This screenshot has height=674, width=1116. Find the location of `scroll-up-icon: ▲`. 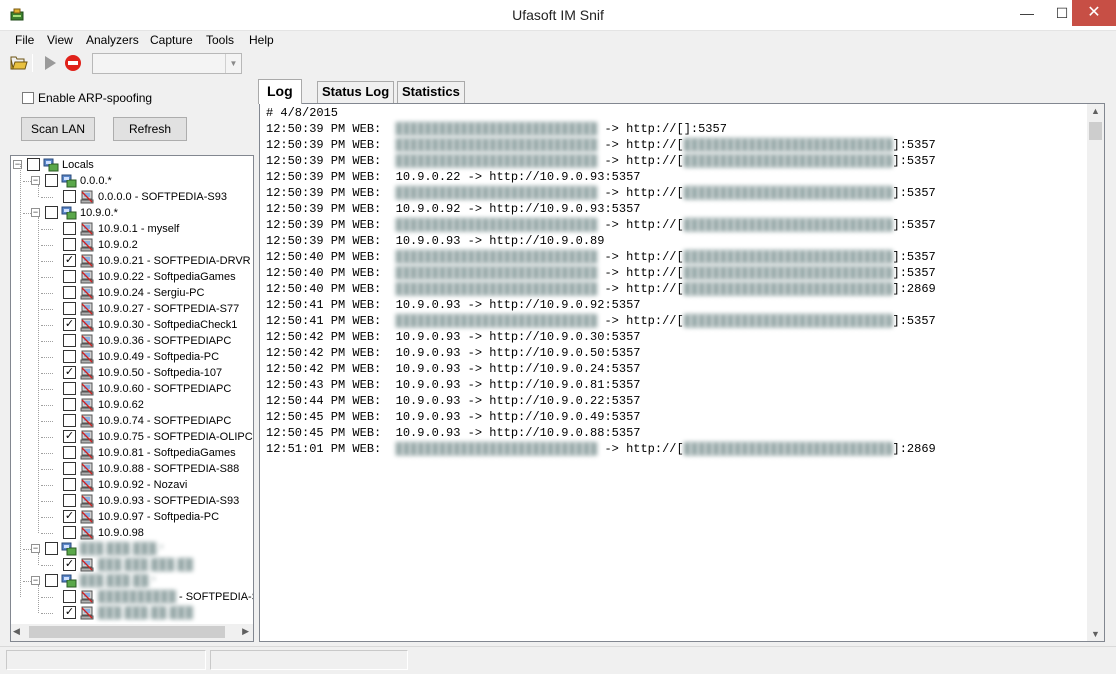

scroll-up-icon: ▲ is located at coordinates (1095, 111).